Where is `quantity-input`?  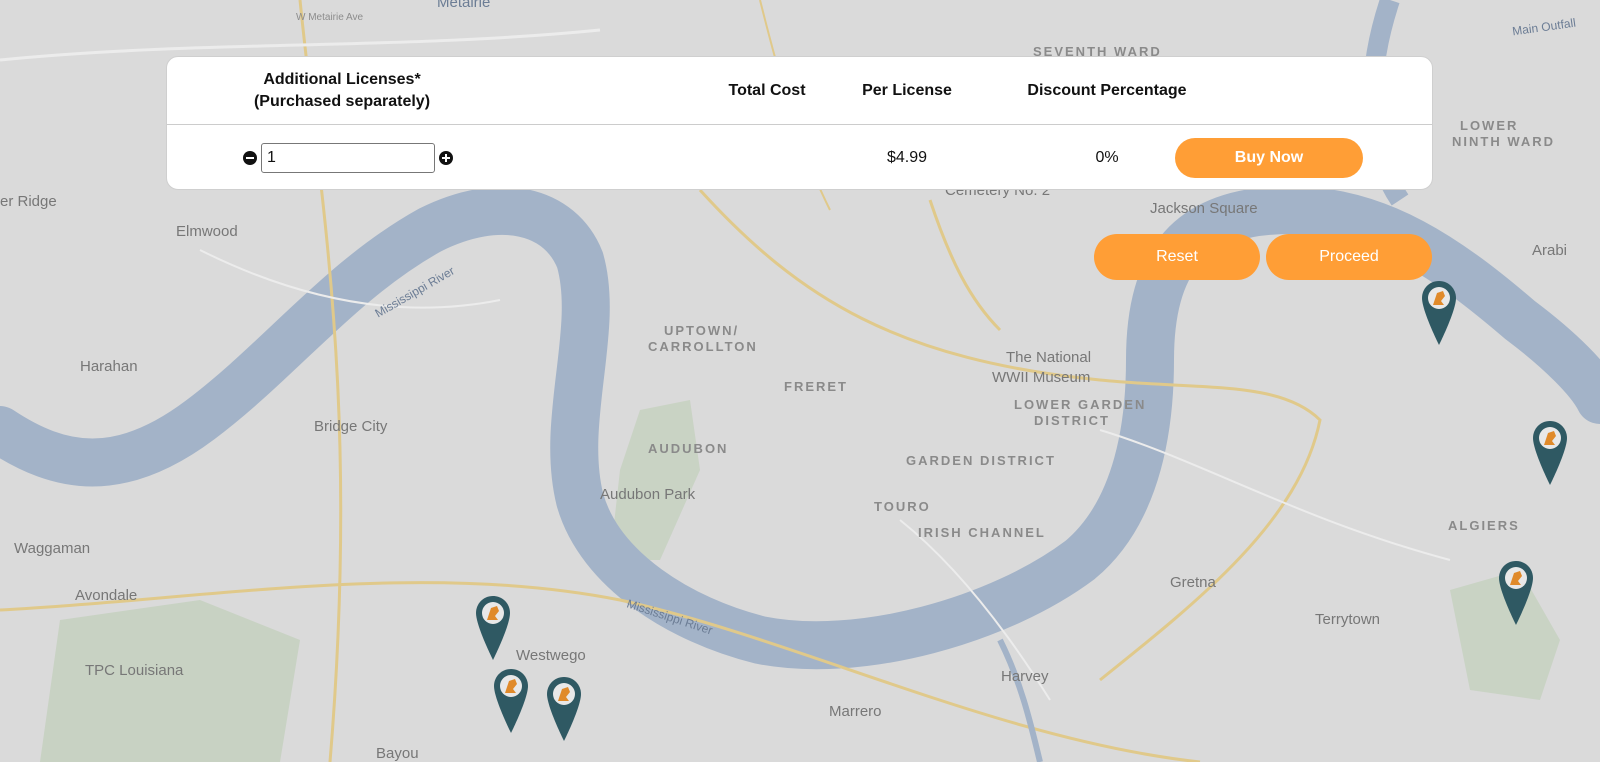
quantity-input is located at coordinates (348, 158).